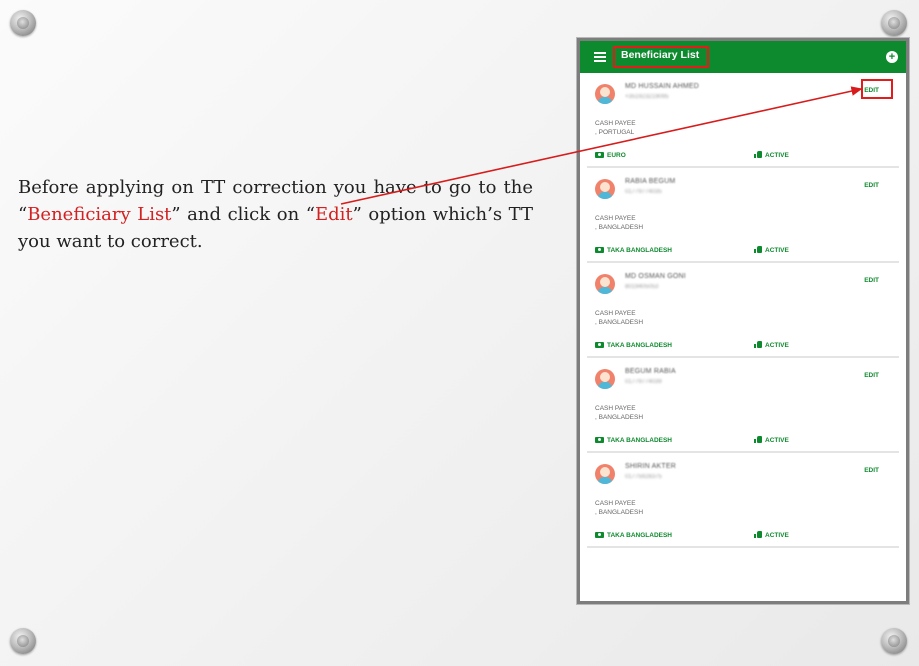  I want to click on currency-text: EURO, so click(616, 155).